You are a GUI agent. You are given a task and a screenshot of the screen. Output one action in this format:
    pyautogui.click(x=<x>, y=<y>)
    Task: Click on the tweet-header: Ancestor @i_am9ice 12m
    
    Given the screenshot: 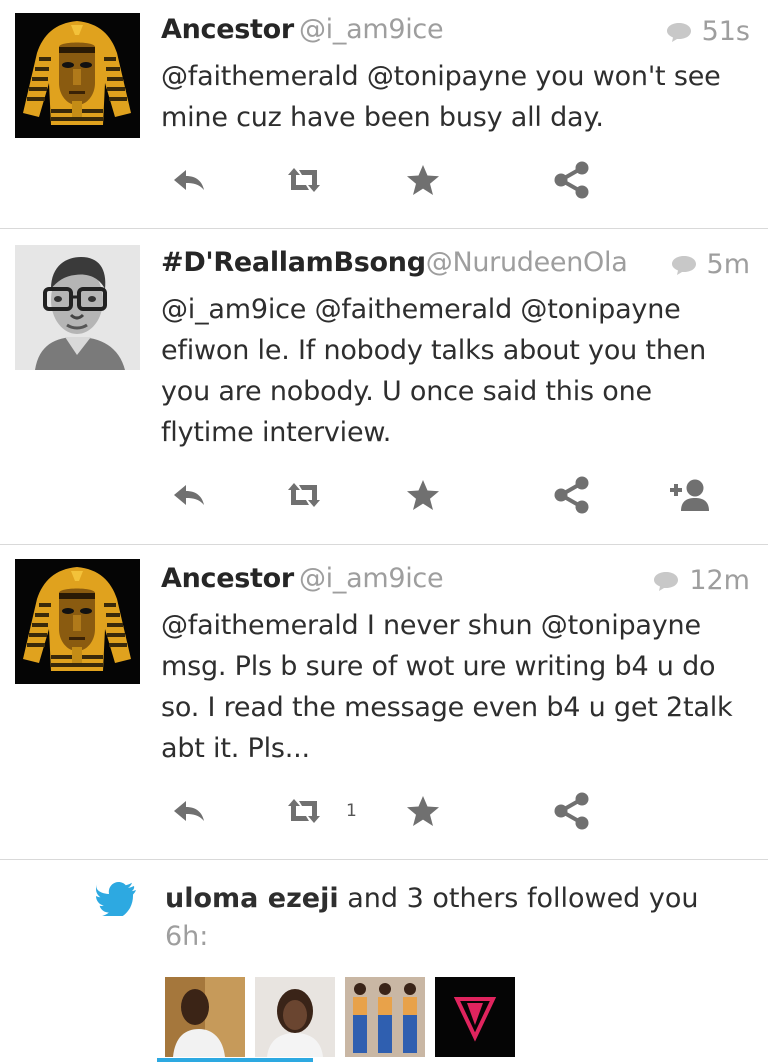 What is the action you would take?
    pyautogui.click(x=455, y=585)
    